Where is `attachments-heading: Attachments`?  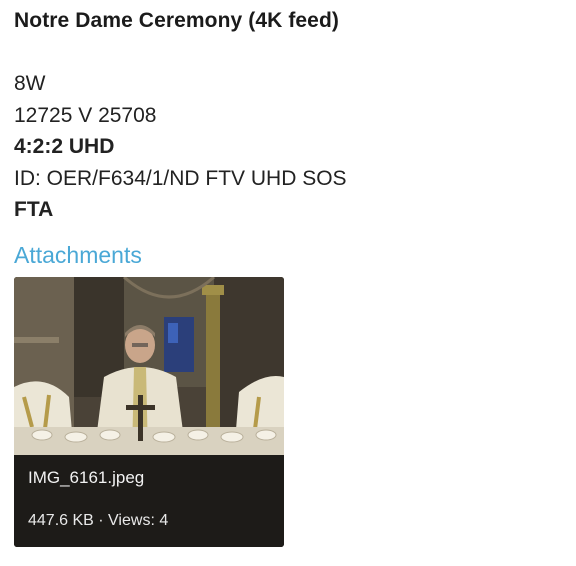 attachments-heading: Attachments is located at coordinates (78, 255).